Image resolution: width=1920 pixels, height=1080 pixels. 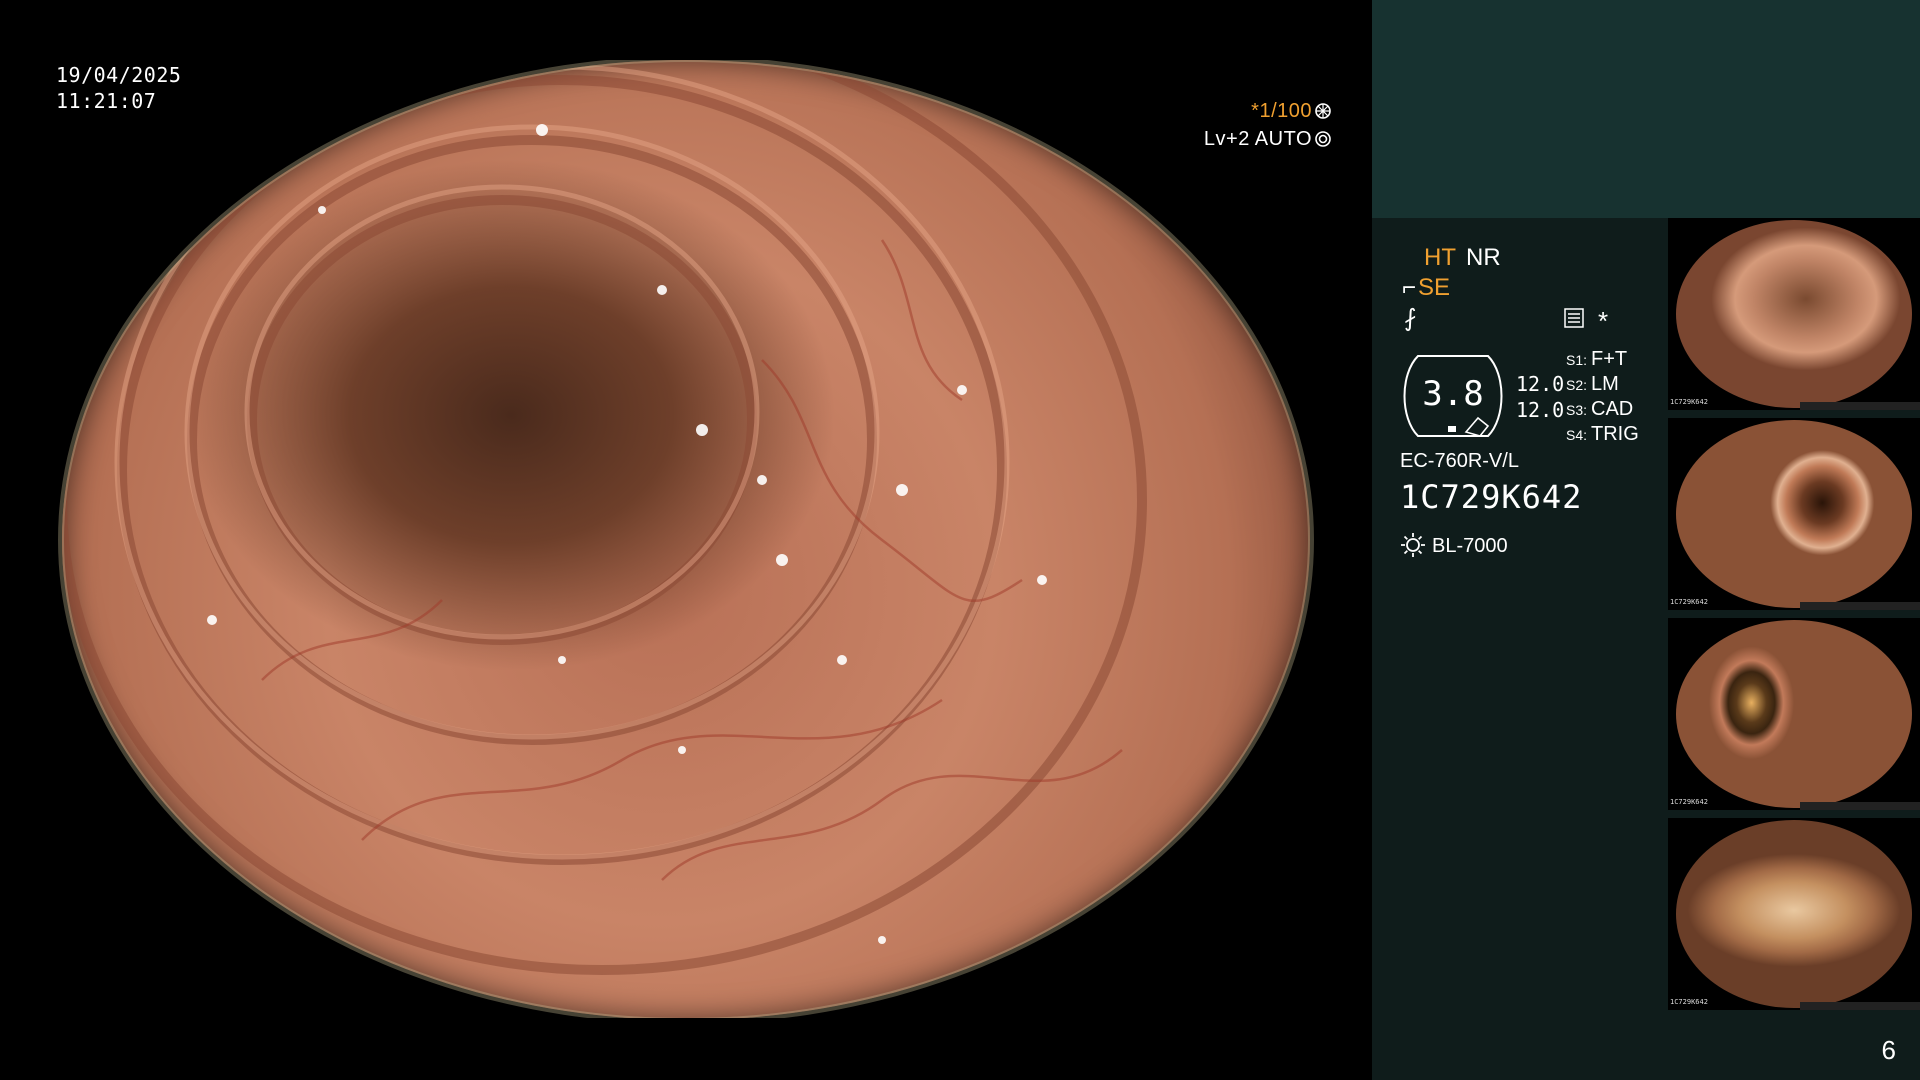 I want to click on shutter-readout: *1/100, so click(x=1291, y=111).